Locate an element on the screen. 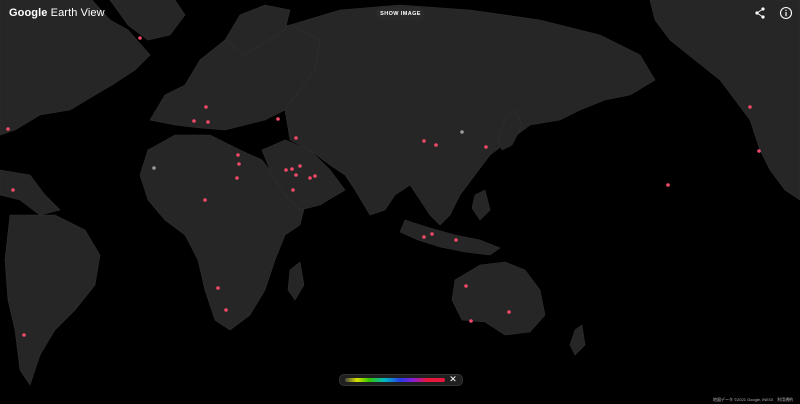 The image size is (800, 404). australia is located at coordinates (498, 298).